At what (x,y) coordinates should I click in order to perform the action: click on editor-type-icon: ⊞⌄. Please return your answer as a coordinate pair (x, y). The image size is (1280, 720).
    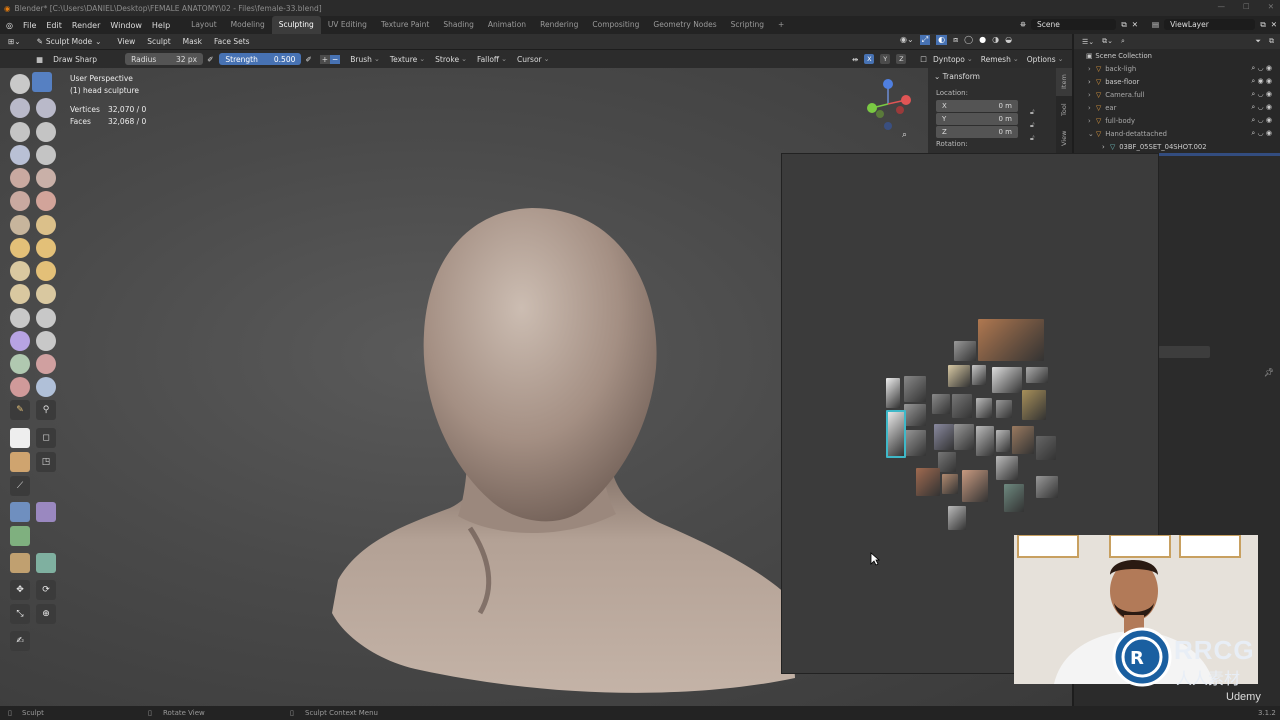
    Looking at the image, I should click on (14, 41).